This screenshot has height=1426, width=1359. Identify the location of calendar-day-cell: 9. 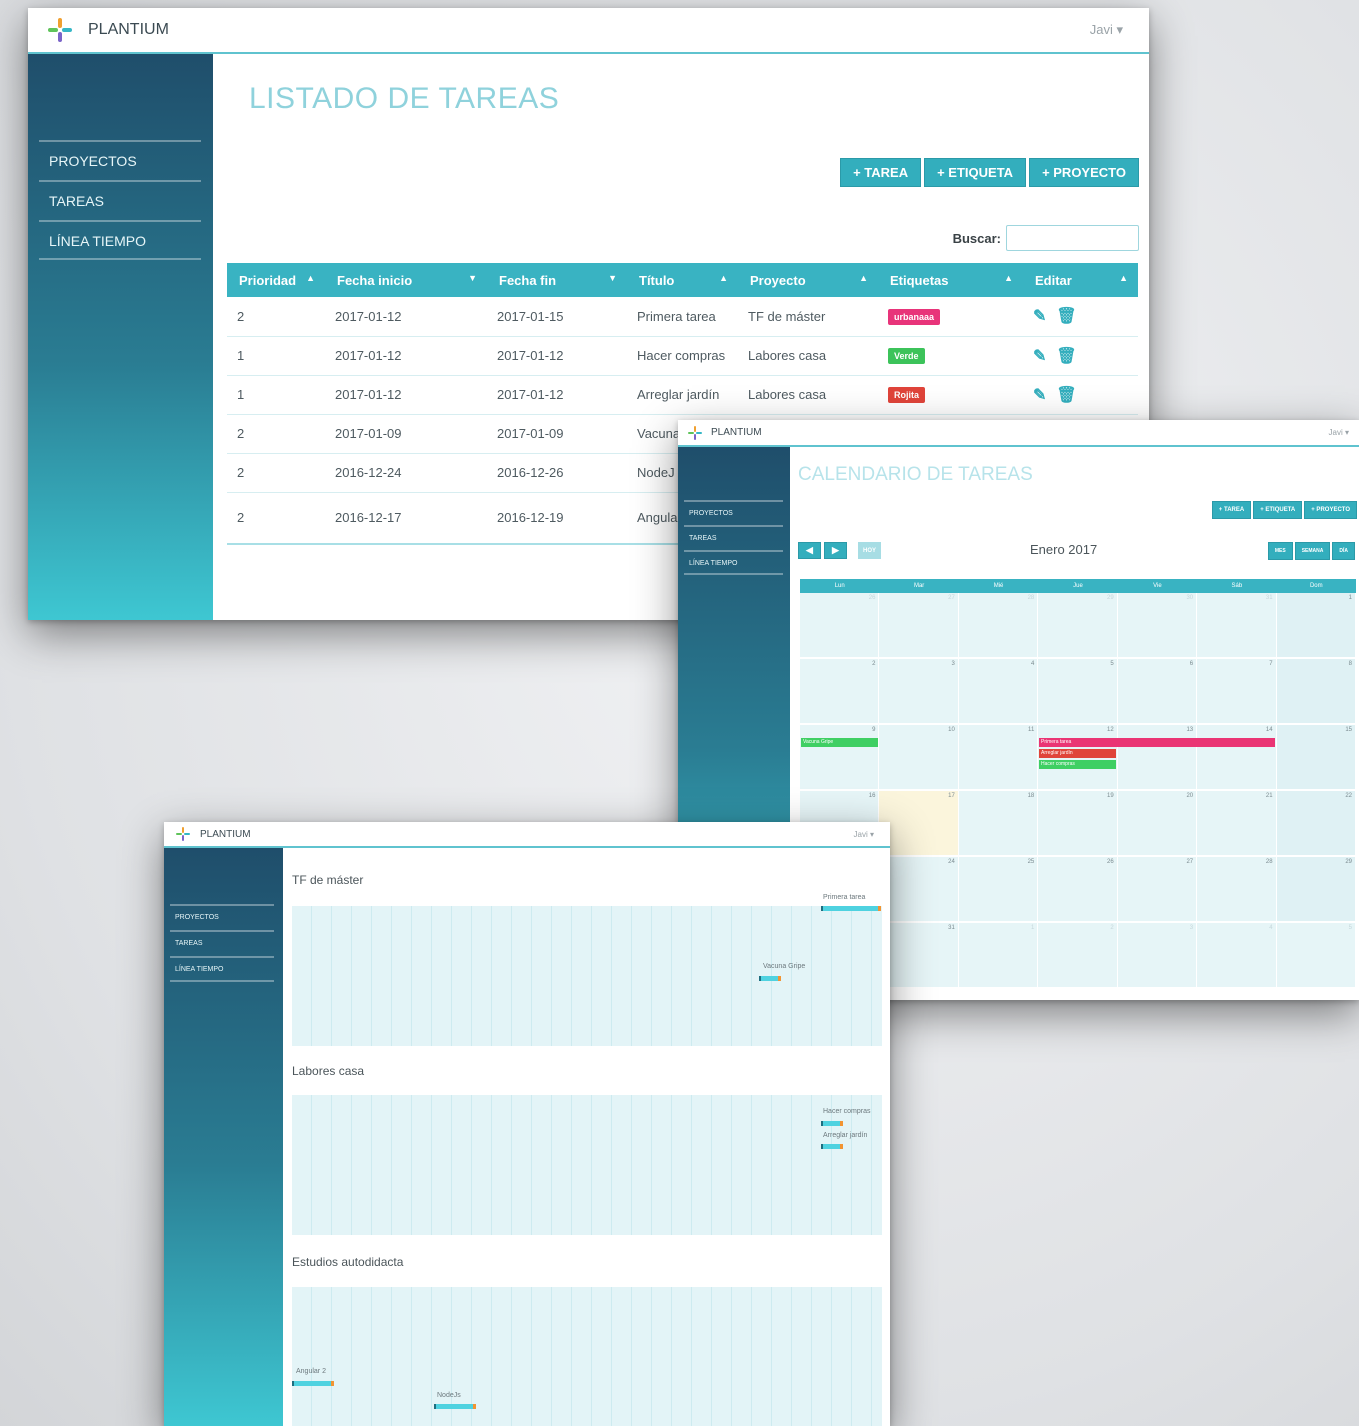
(840, 758).